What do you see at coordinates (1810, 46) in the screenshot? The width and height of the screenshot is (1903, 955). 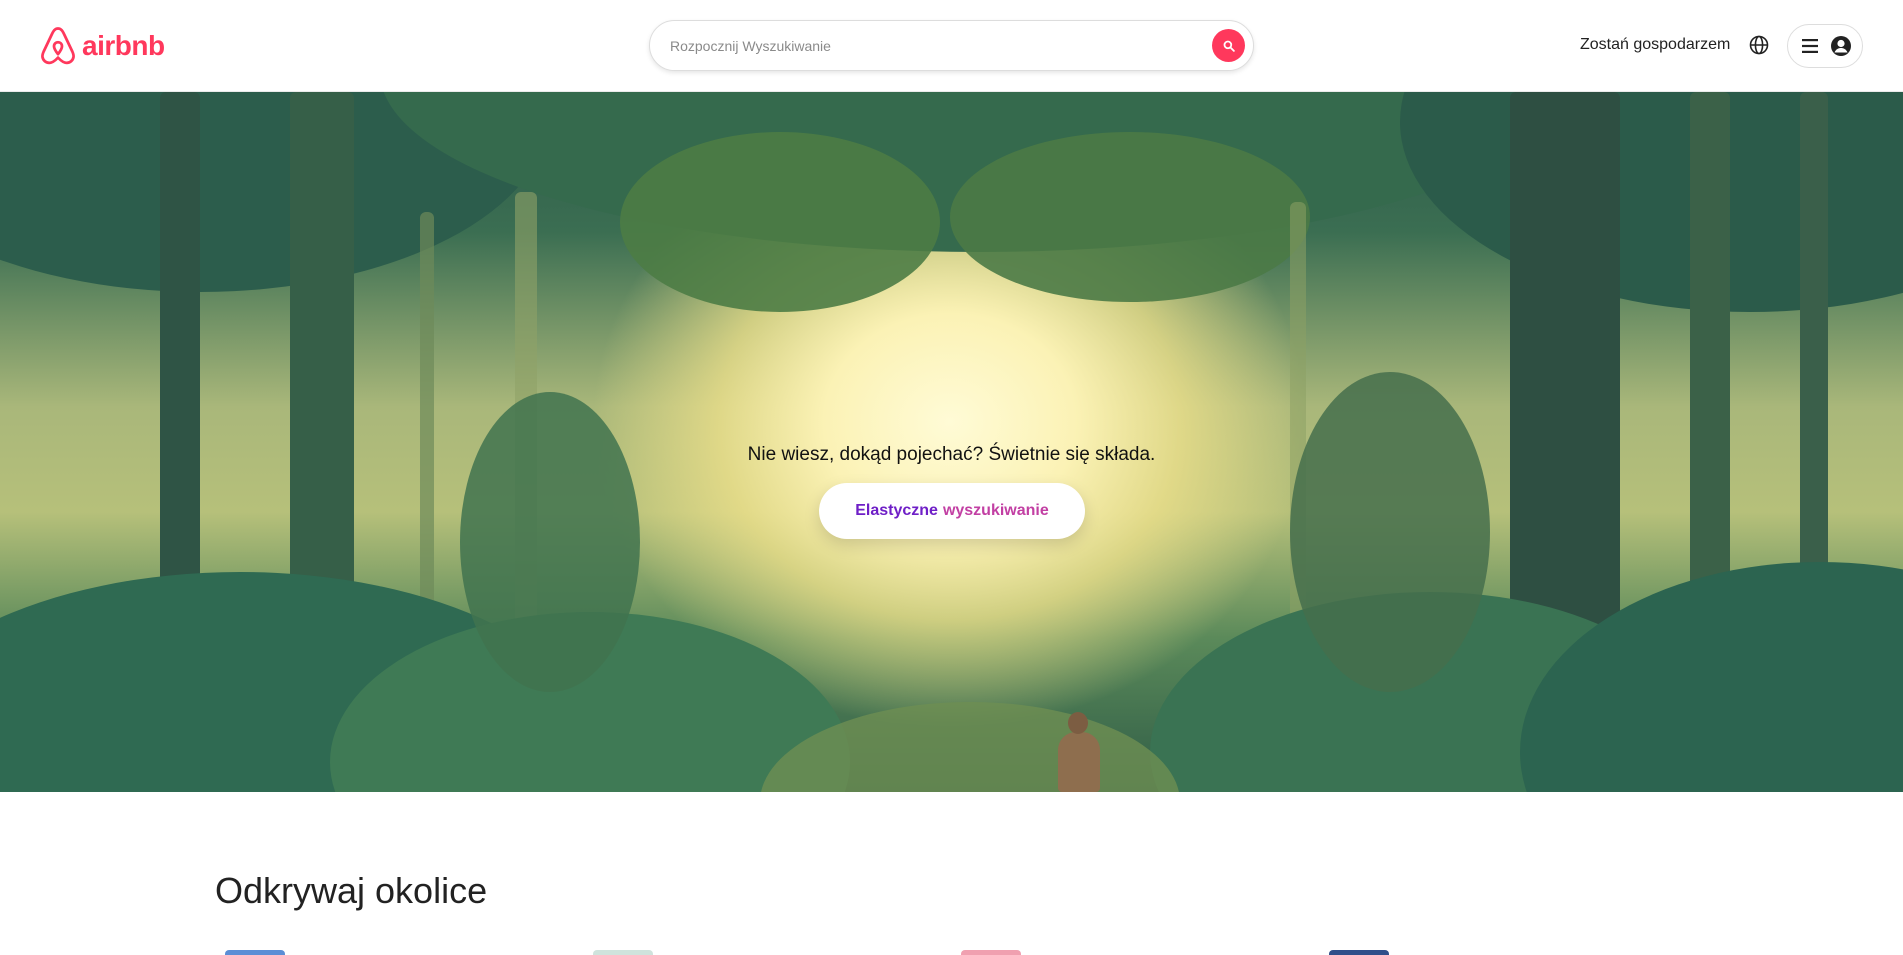 I see `menu-icon` at bounding box center [1810, 46].